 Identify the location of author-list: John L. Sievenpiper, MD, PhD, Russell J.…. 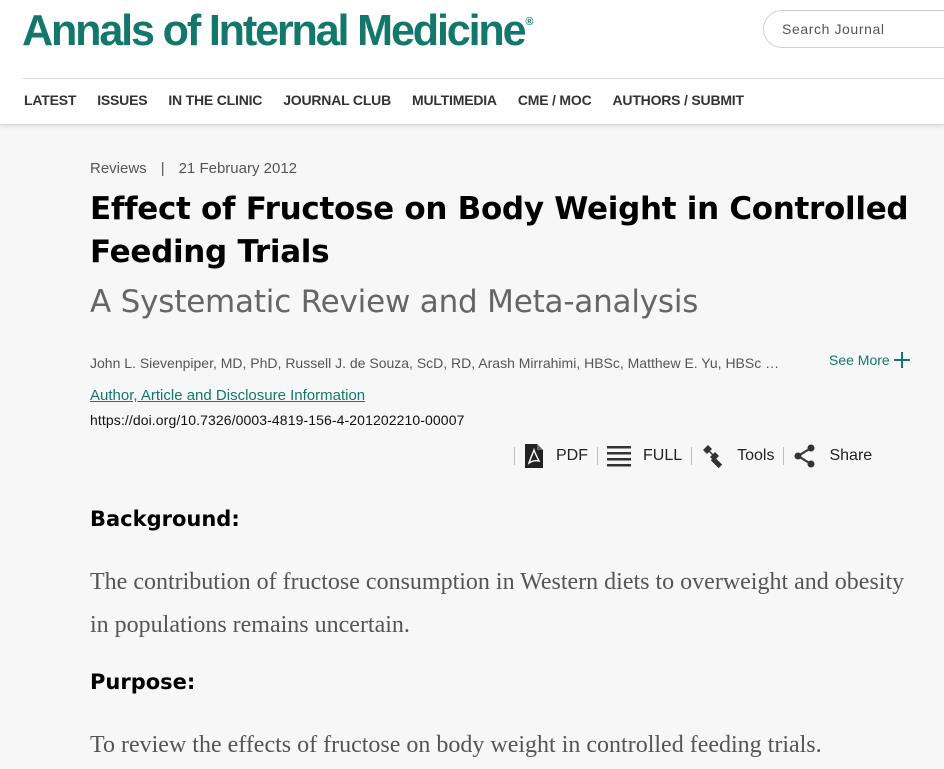
(435, 363).